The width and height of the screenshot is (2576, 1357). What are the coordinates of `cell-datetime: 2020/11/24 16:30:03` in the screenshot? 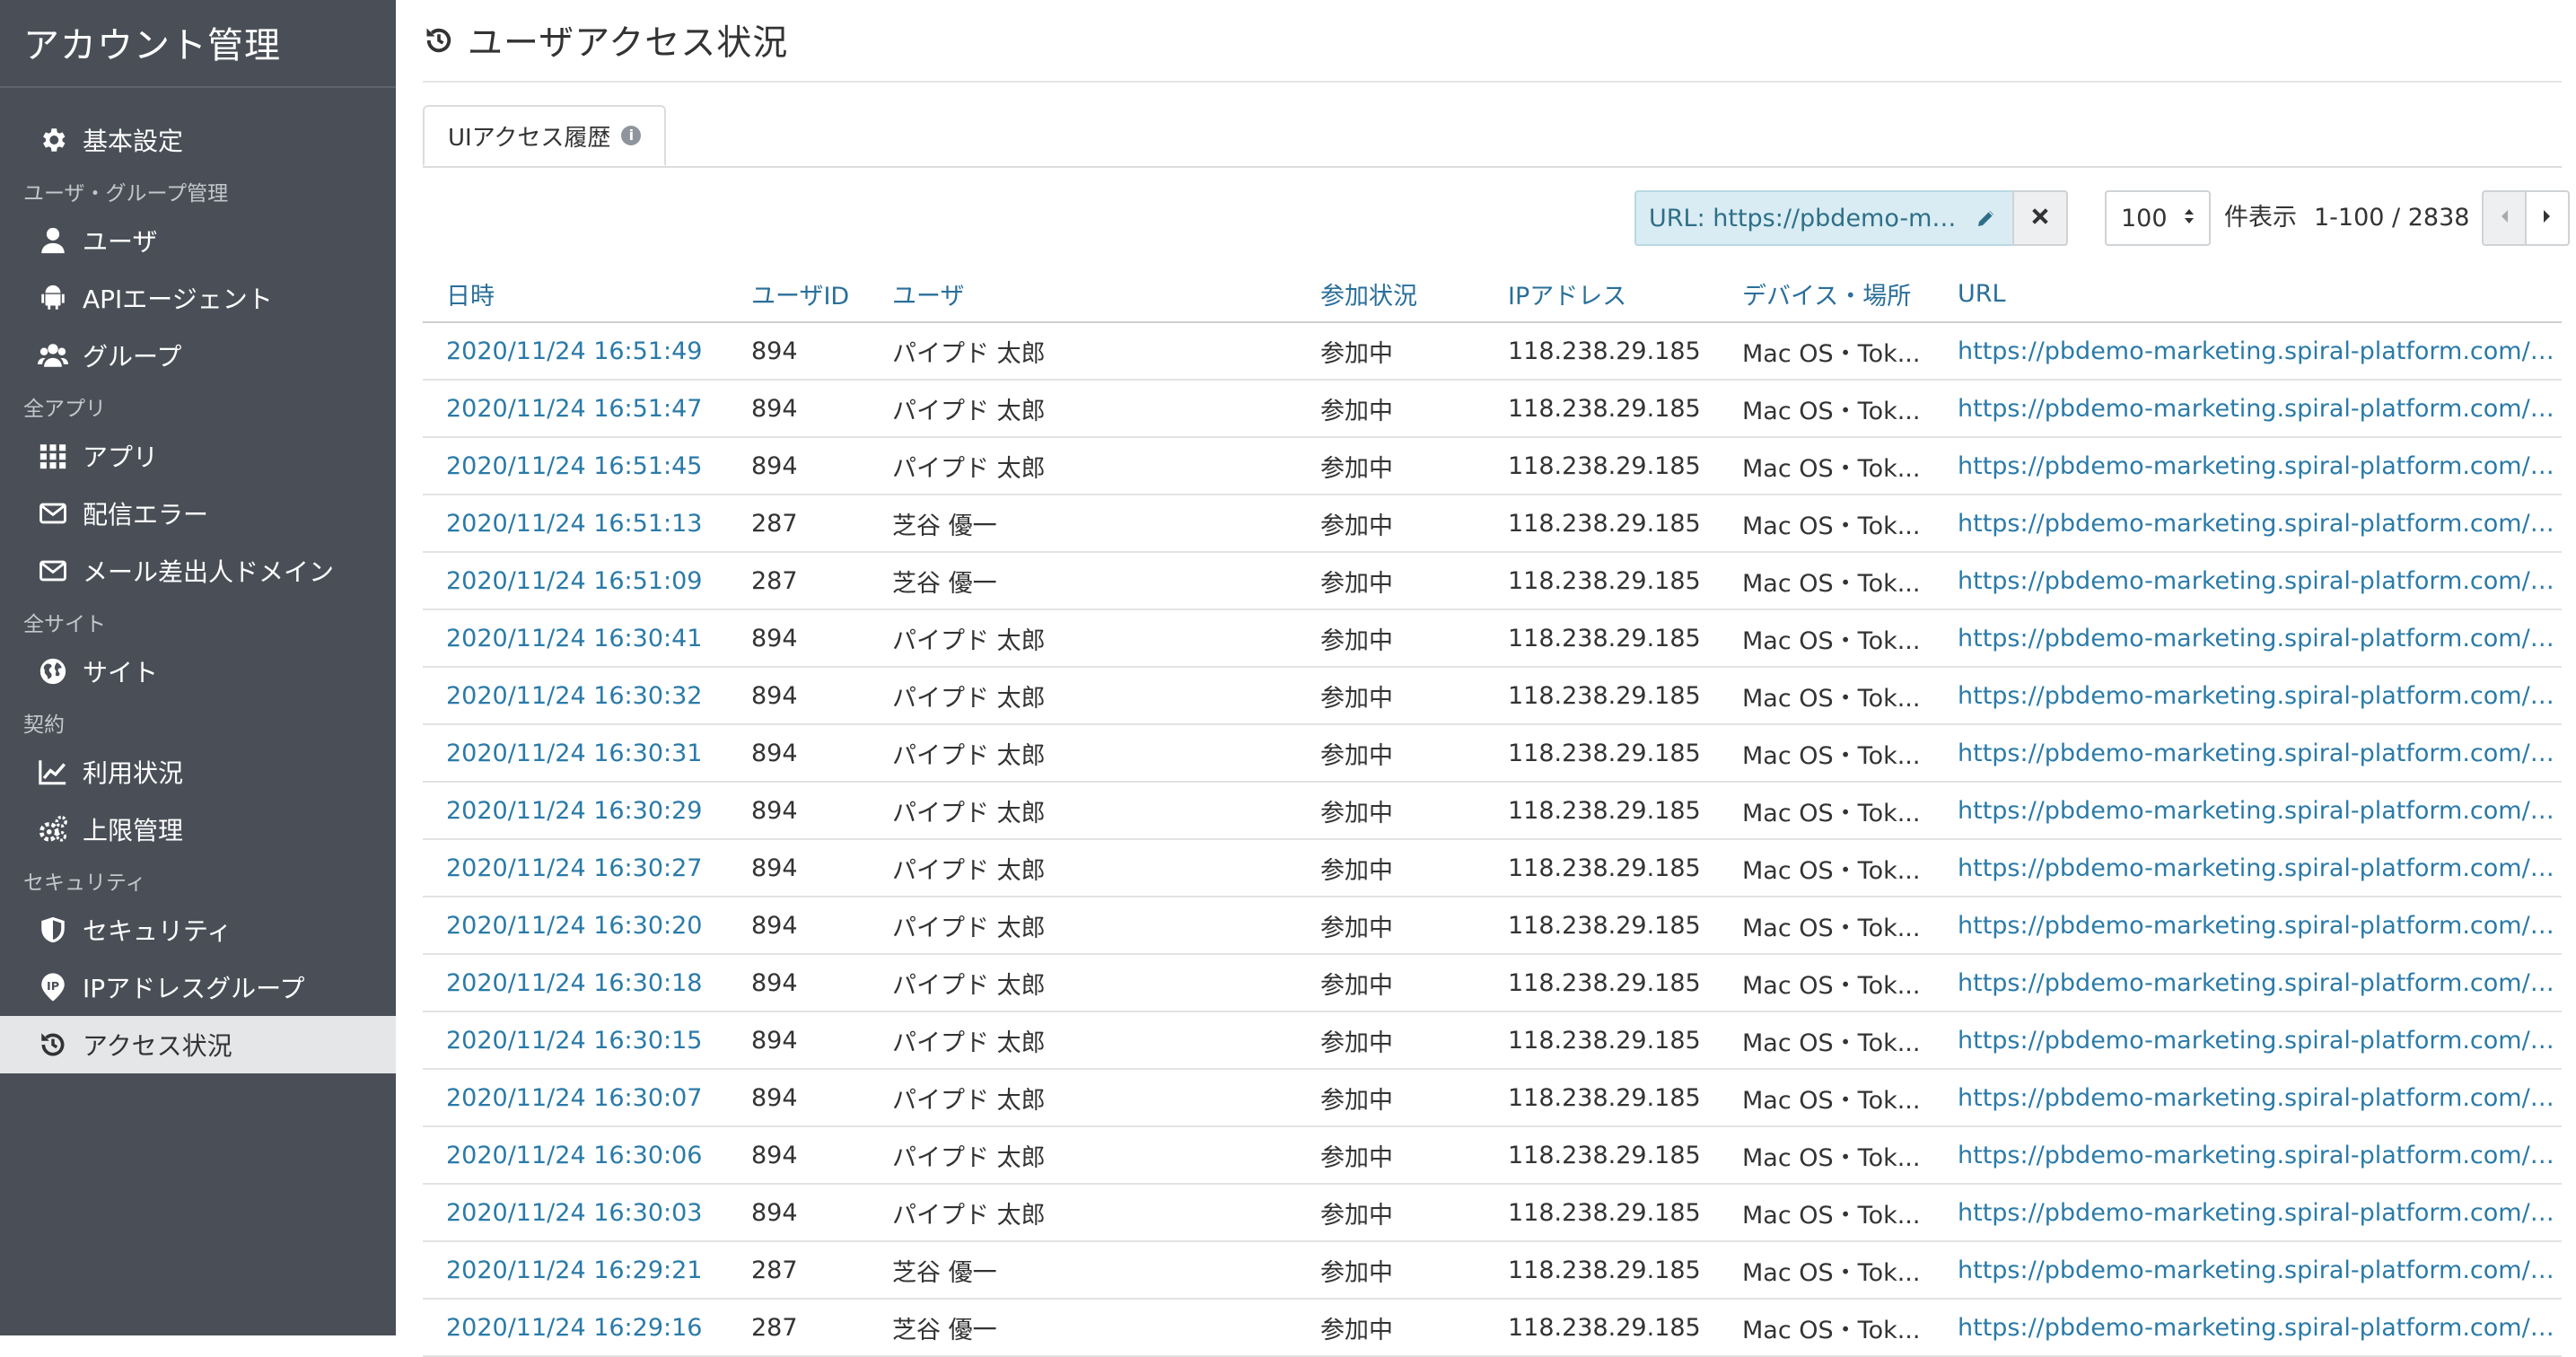 It's located at (575, 1213).